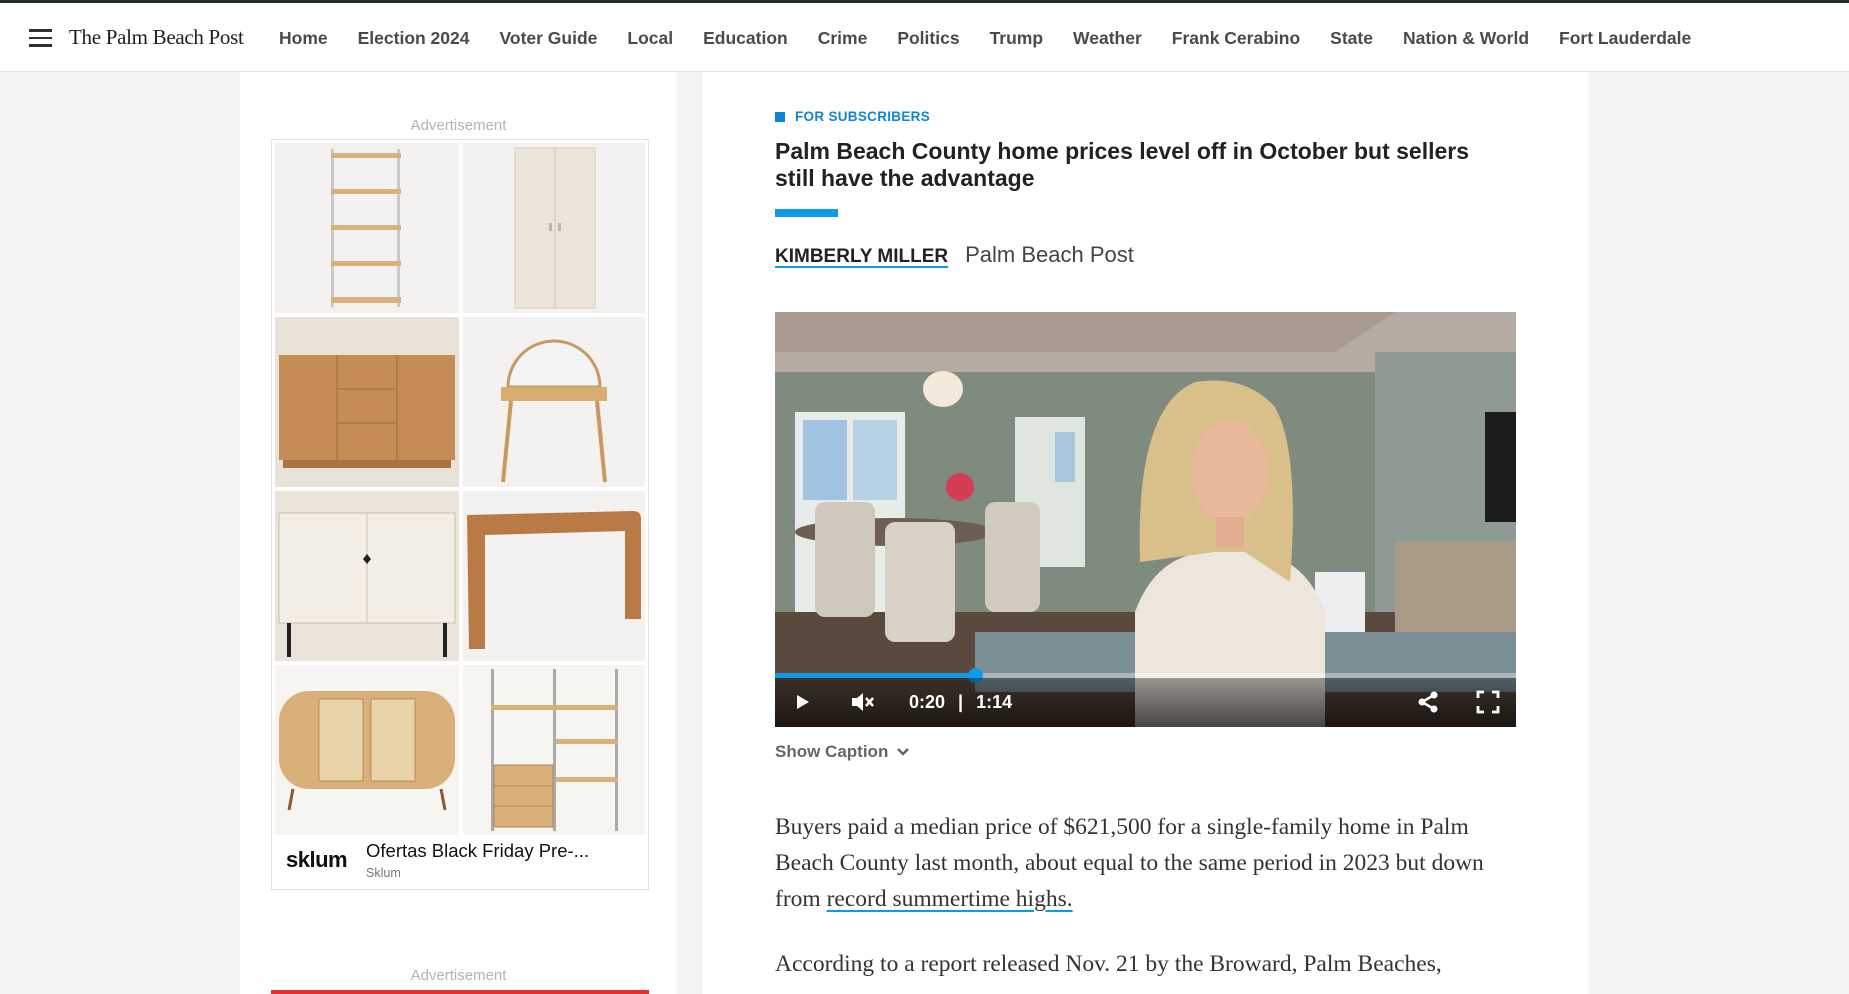 The height and width of the screenshot is (994, 1849). Describe the element at coordinates (832, 751) in the screenshot. I see `show-caption-label: Show Caption` at that location.